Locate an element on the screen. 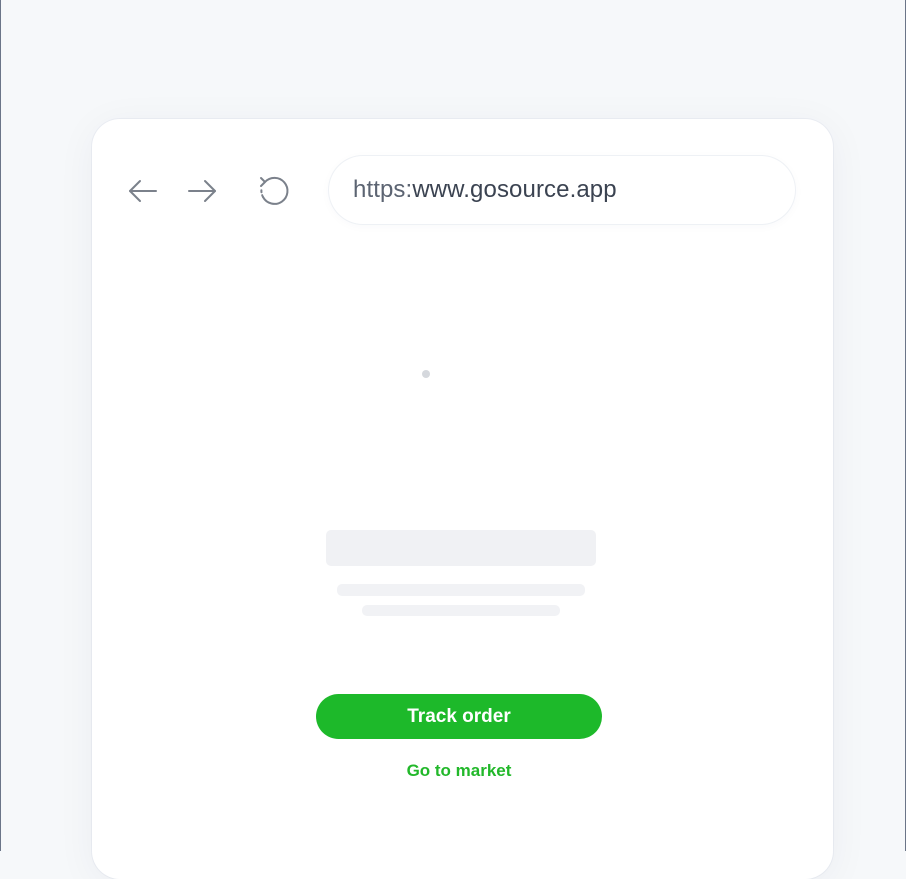  skeleton-title-placeholder is located at coordinates (461, 548).